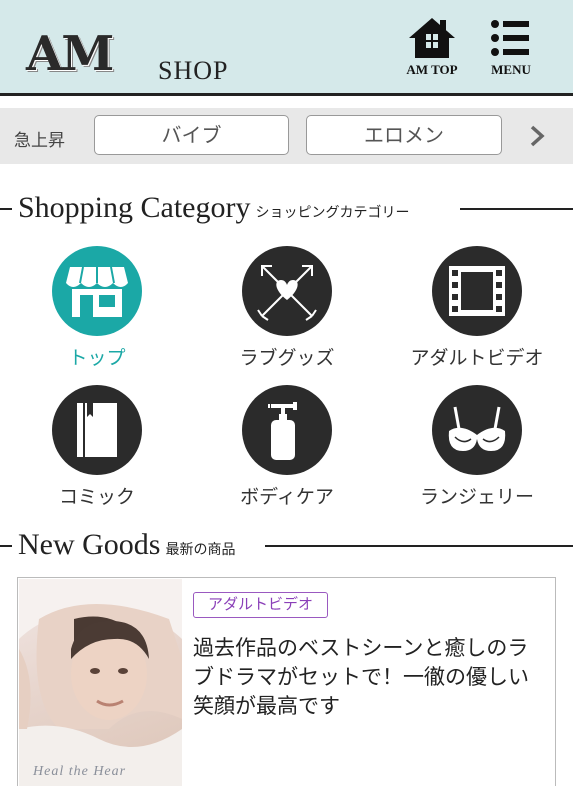 This screenshot has width=573, height=786. What do you see at coordinates (89, 544) in the screenshot?
I see `heading-en: New Goods` at bounding box center [89, 544].